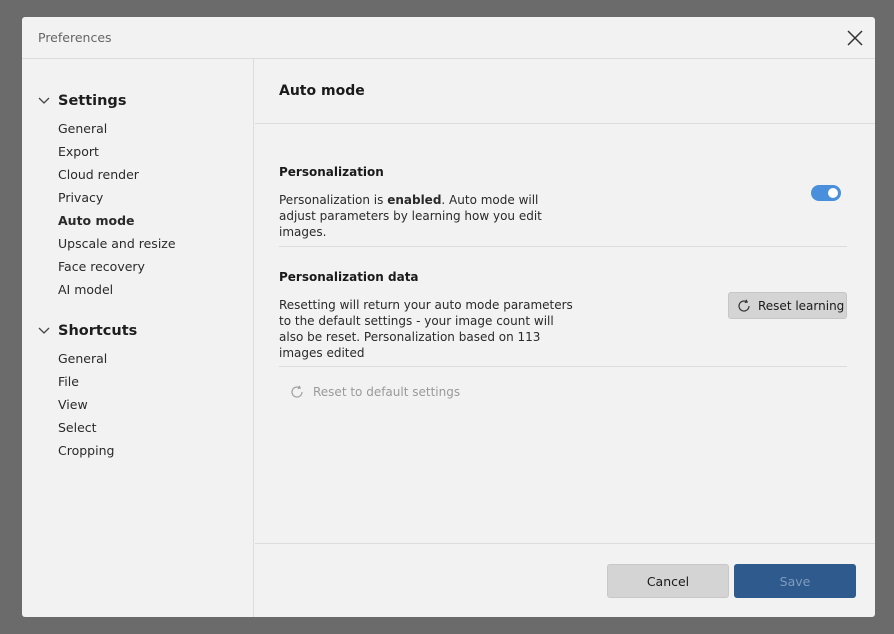 This screenshot has width=894, height=634. Describe the element at coordinates (333, 200) in the screenshot. I see `desc-prefix: Personalization is` at that location.